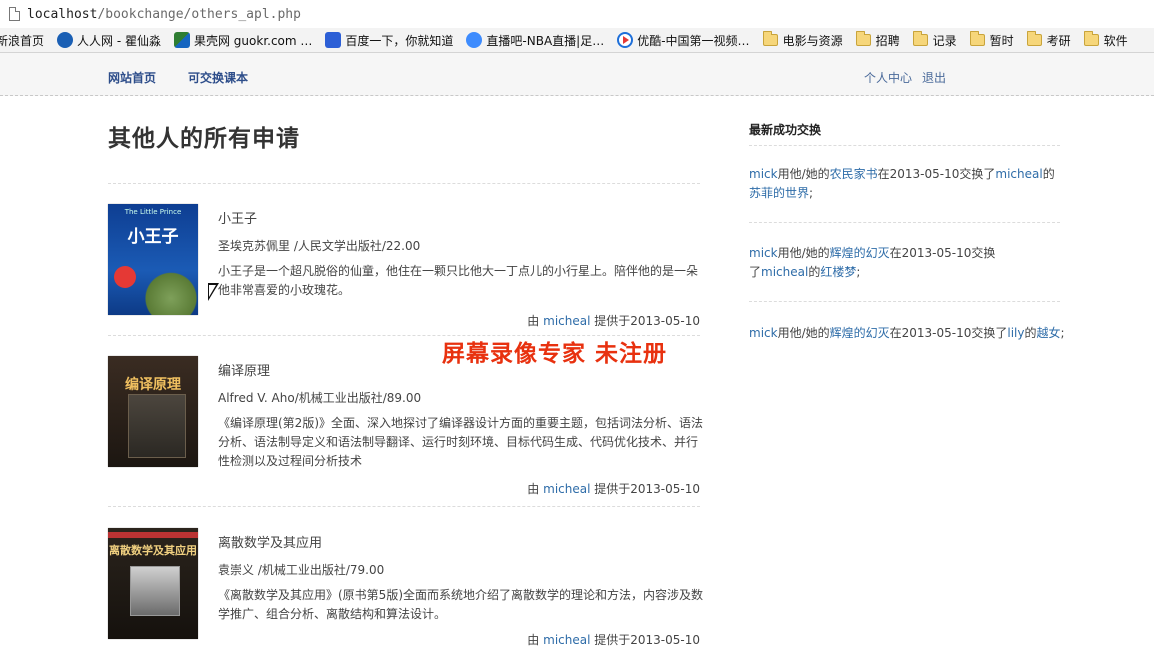 Image resolution: width=1154 pixels, height=648 pixels. Describe the element at coordinates (1001, 40) in the screenshot. I see `bookmark-label: 暂时` at that location.